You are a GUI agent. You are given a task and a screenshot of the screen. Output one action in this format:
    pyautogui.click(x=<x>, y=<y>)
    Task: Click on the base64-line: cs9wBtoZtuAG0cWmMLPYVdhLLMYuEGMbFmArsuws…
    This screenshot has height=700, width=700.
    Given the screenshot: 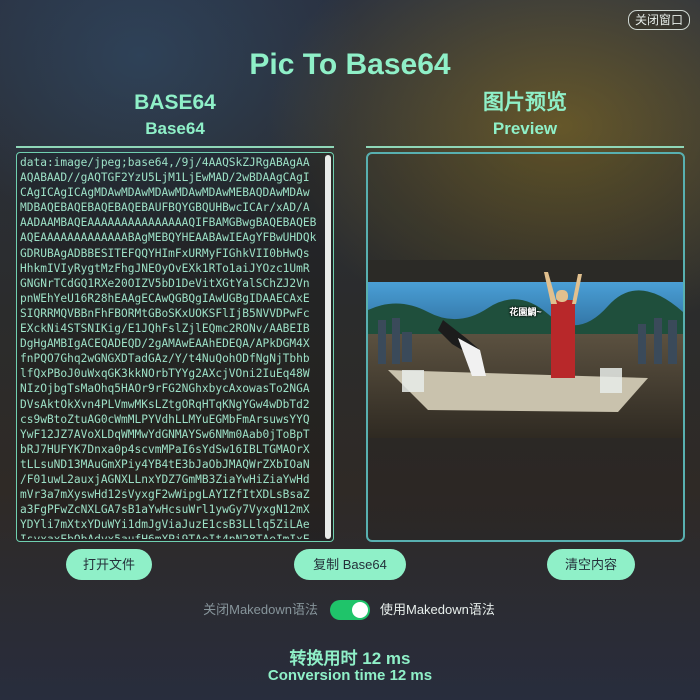 What is the action you would take?
    pyautogui.click(x=165, y=419)
    